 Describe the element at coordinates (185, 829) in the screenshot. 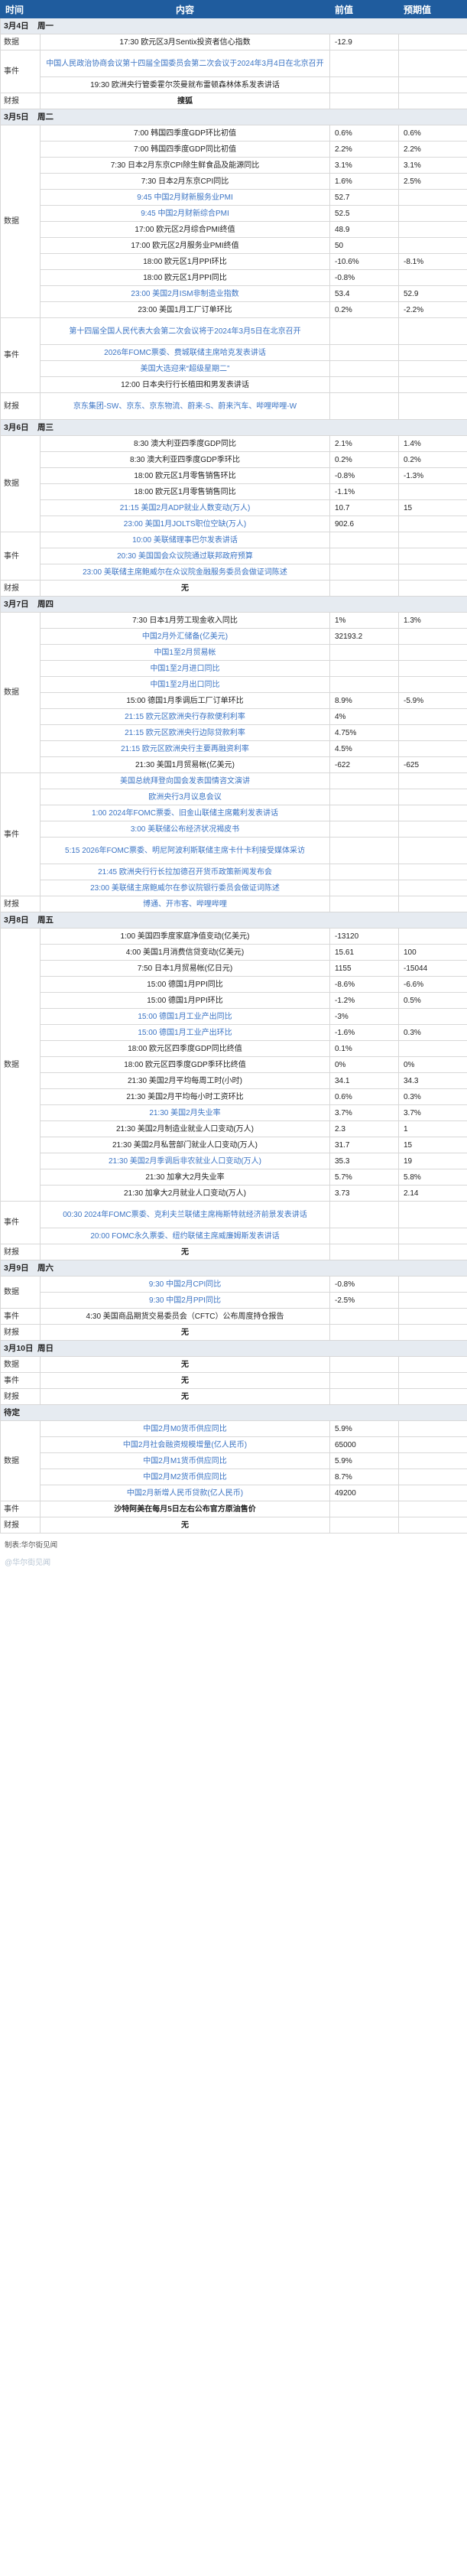

I see `event-text: 3:00 美联储公布经济状况褐皮书` at that location.